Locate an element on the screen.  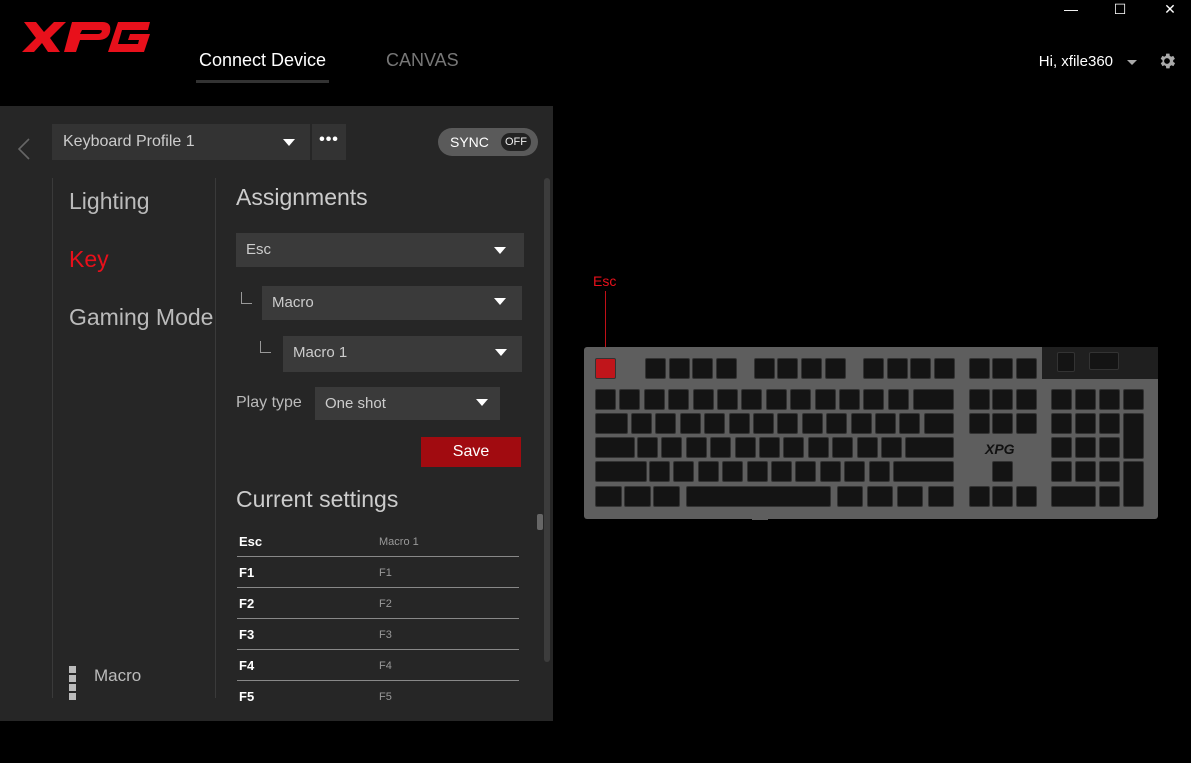
keyboard-key-selected is located at coordinates (605, 368).